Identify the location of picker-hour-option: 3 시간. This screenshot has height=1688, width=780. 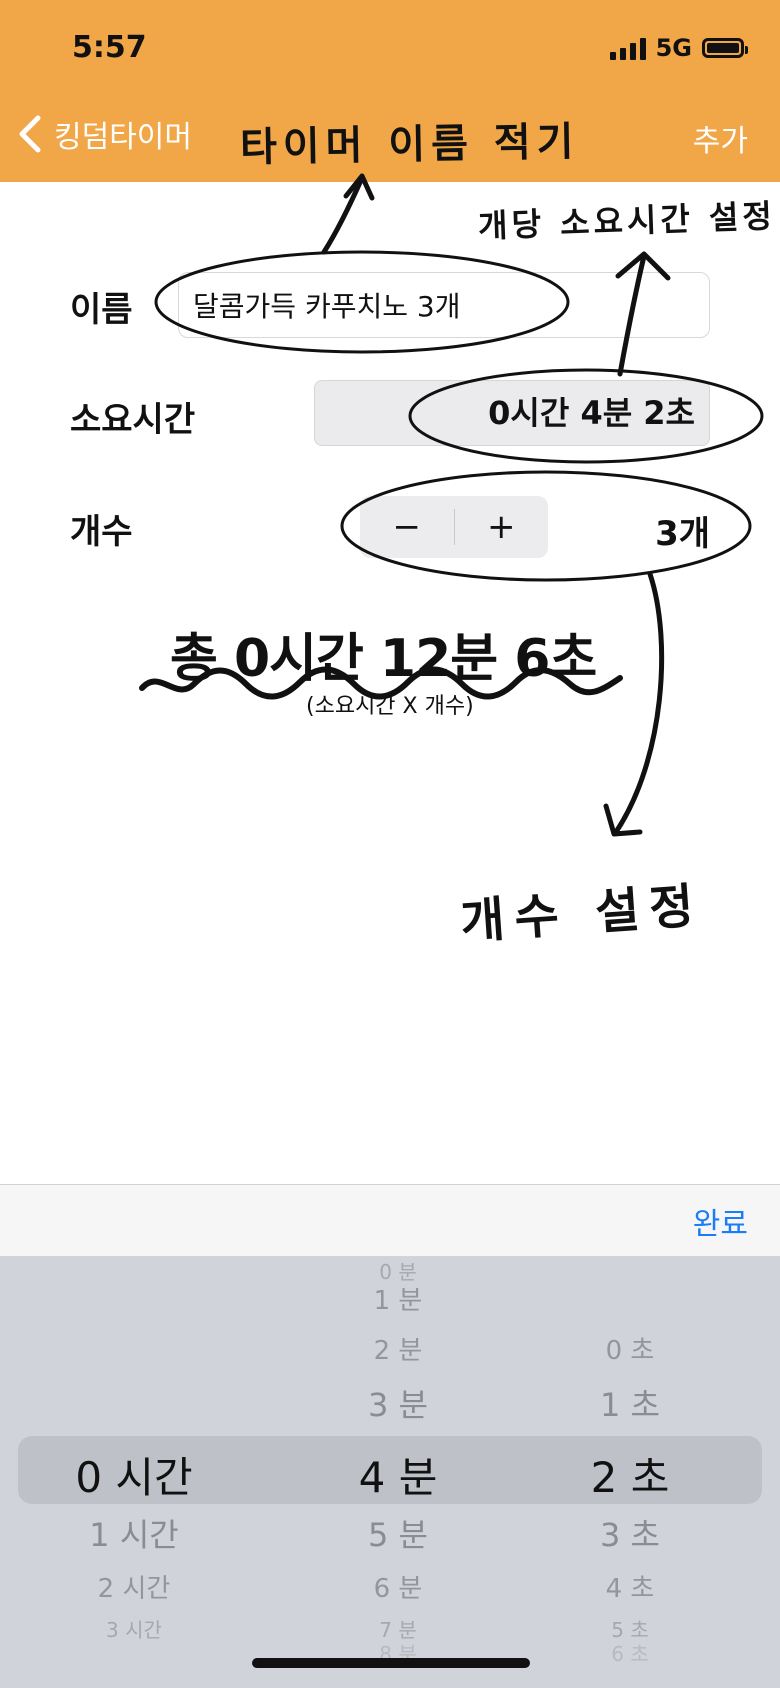
(134, 1628).